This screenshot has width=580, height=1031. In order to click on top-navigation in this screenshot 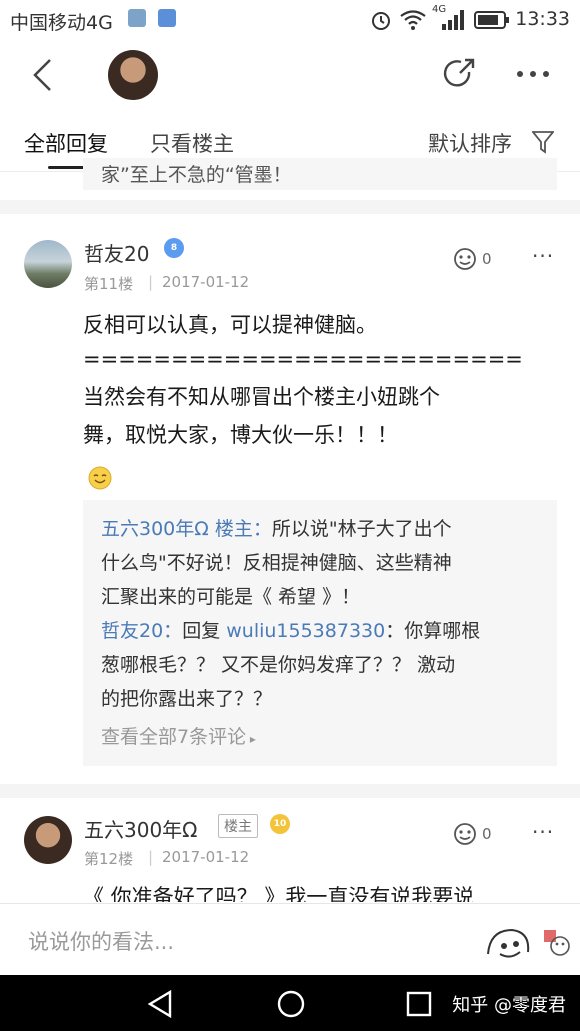, I will do `click(290, 74)`.